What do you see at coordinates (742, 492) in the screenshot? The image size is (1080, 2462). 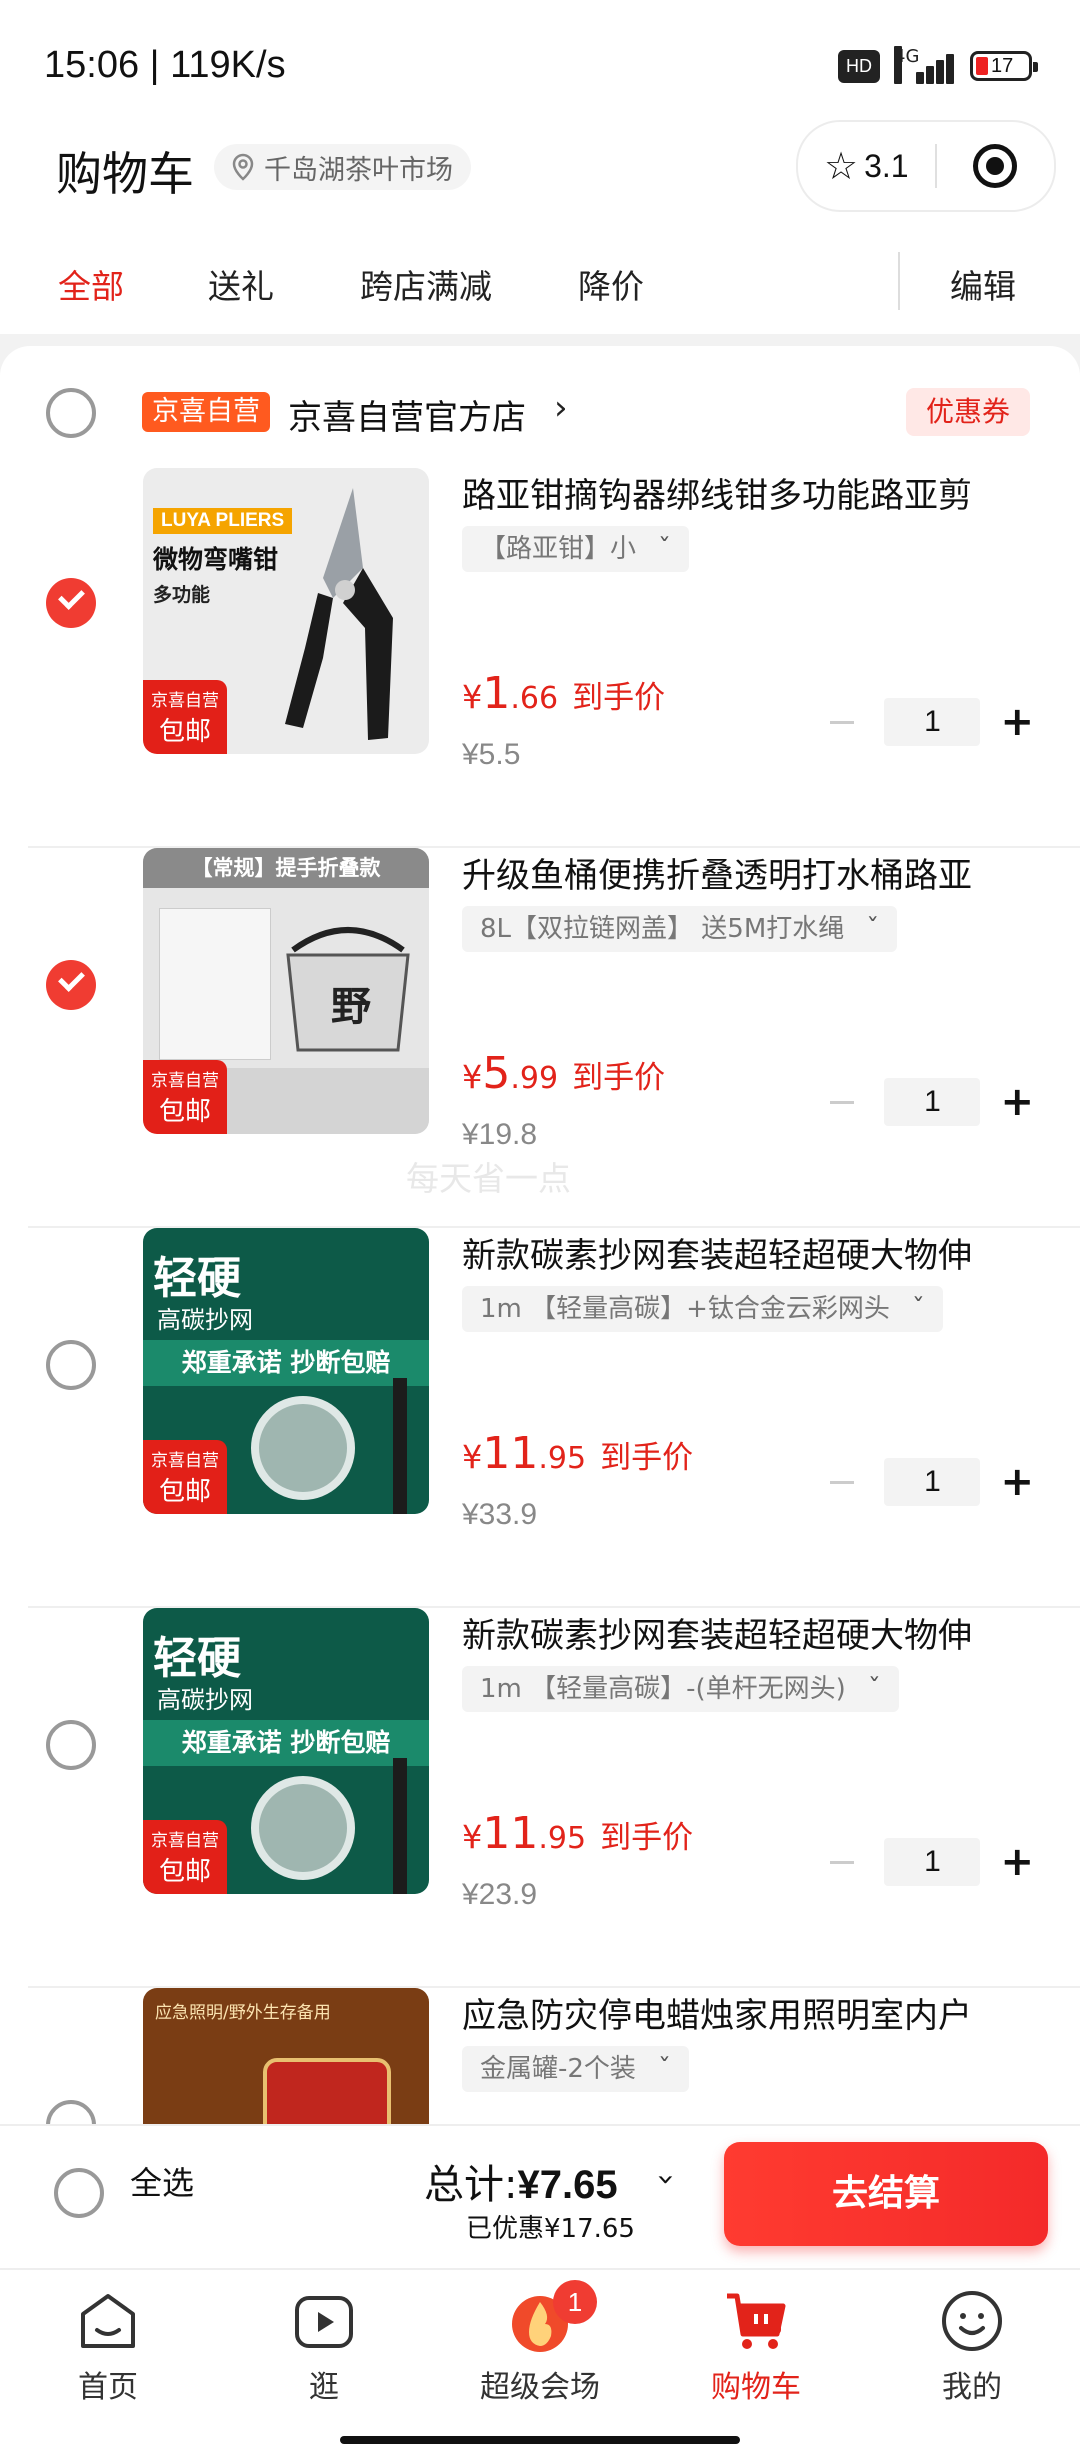 I see `product-name: 路亚钳摘钩器绑线钳多功能路亚剪` at bounding box center [742, 492].